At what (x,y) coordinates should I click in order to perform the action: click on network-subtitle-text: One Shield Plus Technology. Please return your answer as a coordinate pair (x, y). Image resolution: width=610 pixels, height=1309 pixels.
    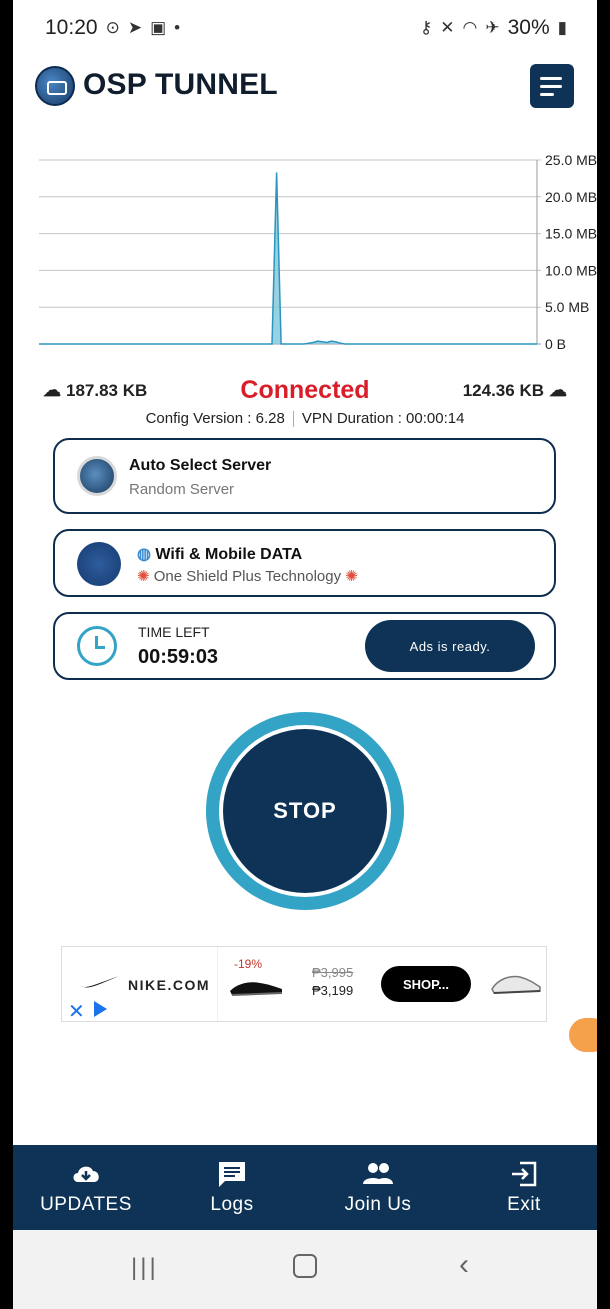
    Looking at the image, I should click on (247, 576).